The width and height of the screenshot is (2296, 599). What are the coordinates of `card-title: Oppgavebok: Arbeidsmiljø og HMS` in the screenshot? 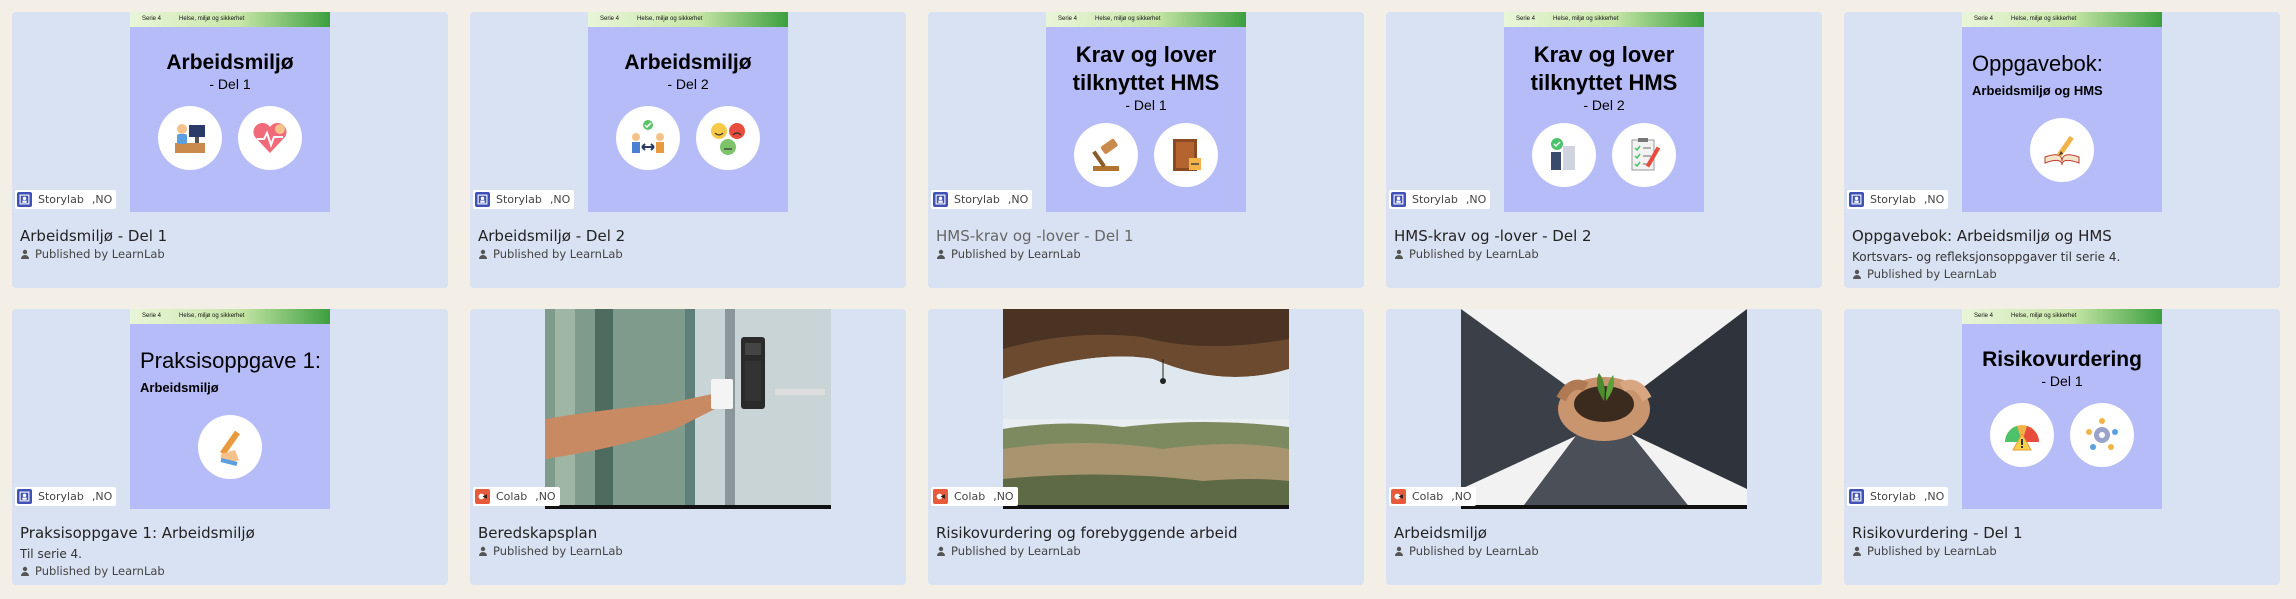 It's located at (2062, 236).